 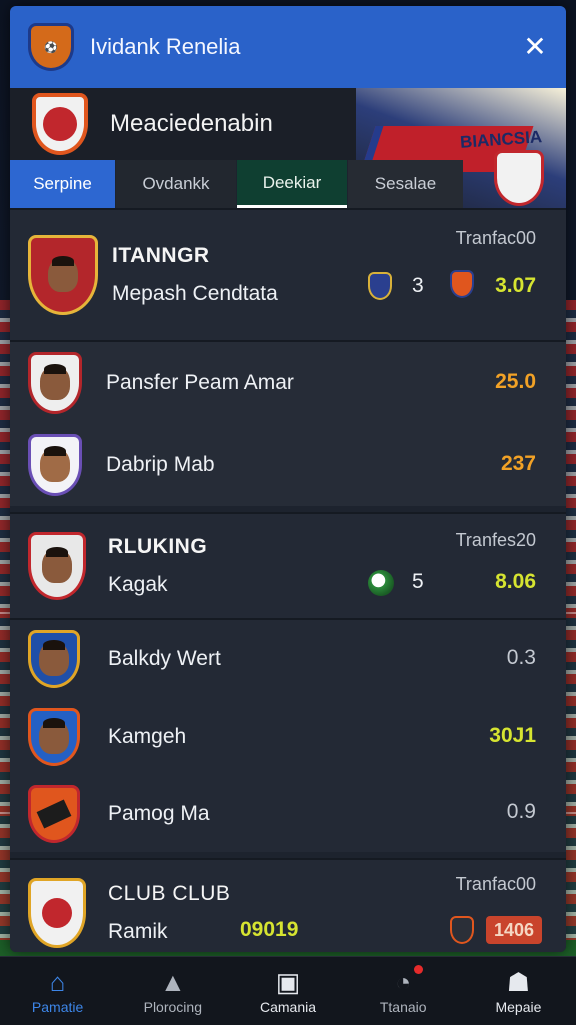 What do you see at coordinates (288, 47) in the screenshot?
I see `title-bar: ⚽ Ividank Renelia ✕` at bounding box center [288, 47].